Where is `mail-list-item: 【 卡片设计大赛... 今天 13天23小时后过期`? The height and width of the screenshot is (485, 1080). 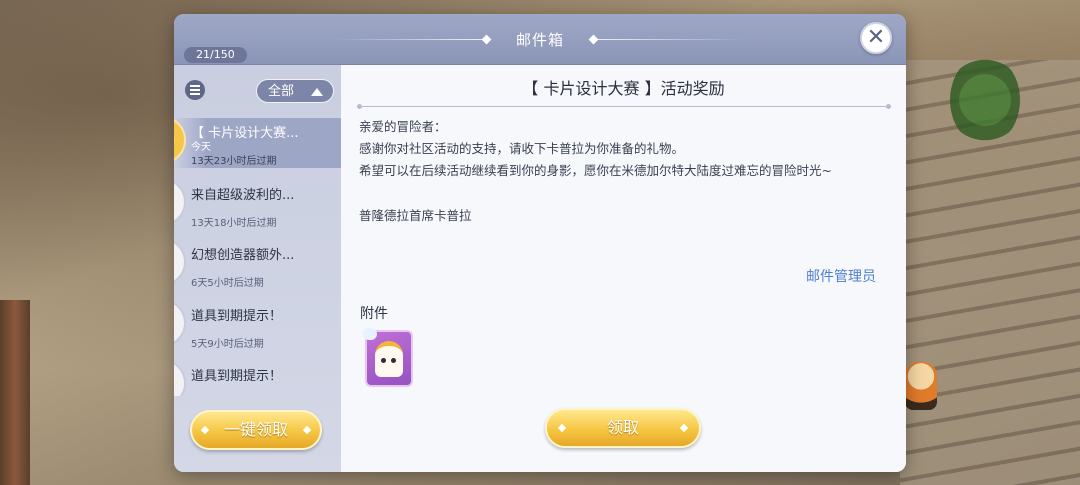 mail-list-item: 【 卡片设计大赛... 今天 13天23小时后过期 is located at coordinates (257, 142).